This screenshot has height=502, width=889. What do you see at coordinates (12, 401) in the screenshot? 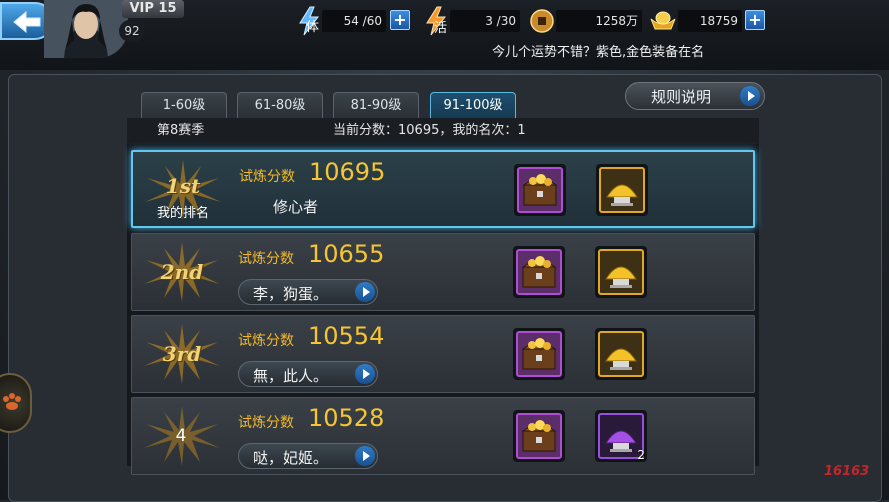
I see `paw-icon` at bounding box center [12, 401].